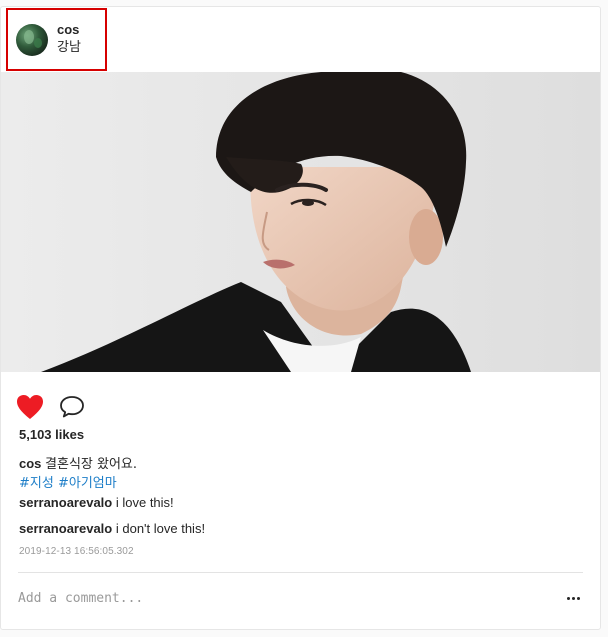  What do you see at coordinates (290, 598) in the screenshot?
I see `comment-input` at bounding box center [290, 598].